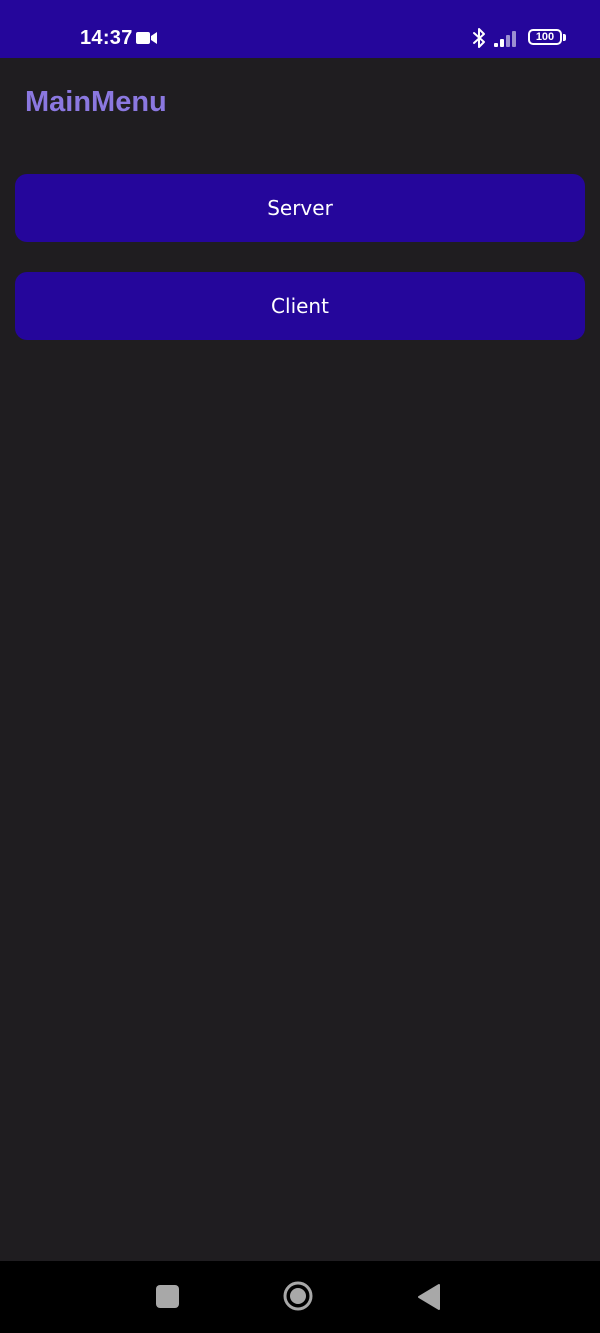 The image size is (600, 1333). What do you see at coordinates (564, 37) in the screenshot?
I see `battery-tip` at bounding box center [564, 37].